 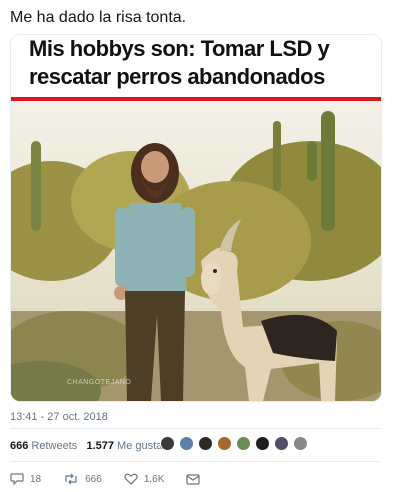 What do you see at coordinates (71, 479) in the screenshot?
I see `retweet-icon` at bounding box center [71, 479].